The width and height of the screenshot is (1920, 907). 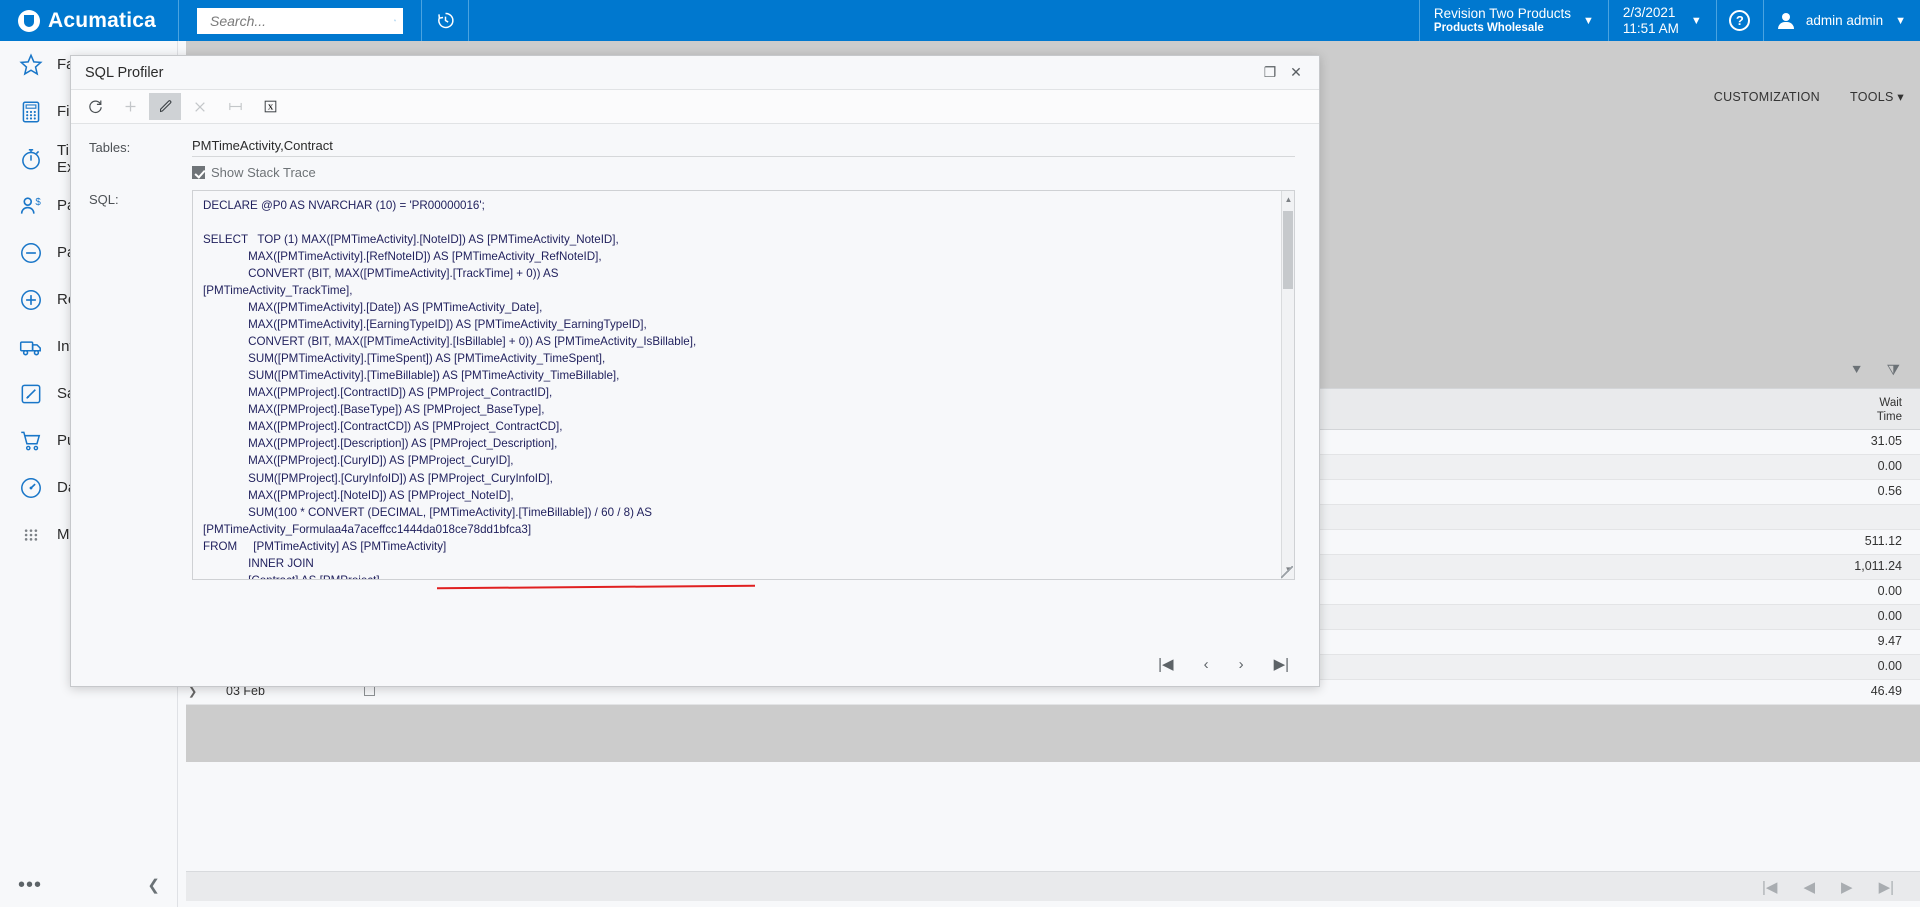 I want to click on delete-icon, so click(x=200, y=106).